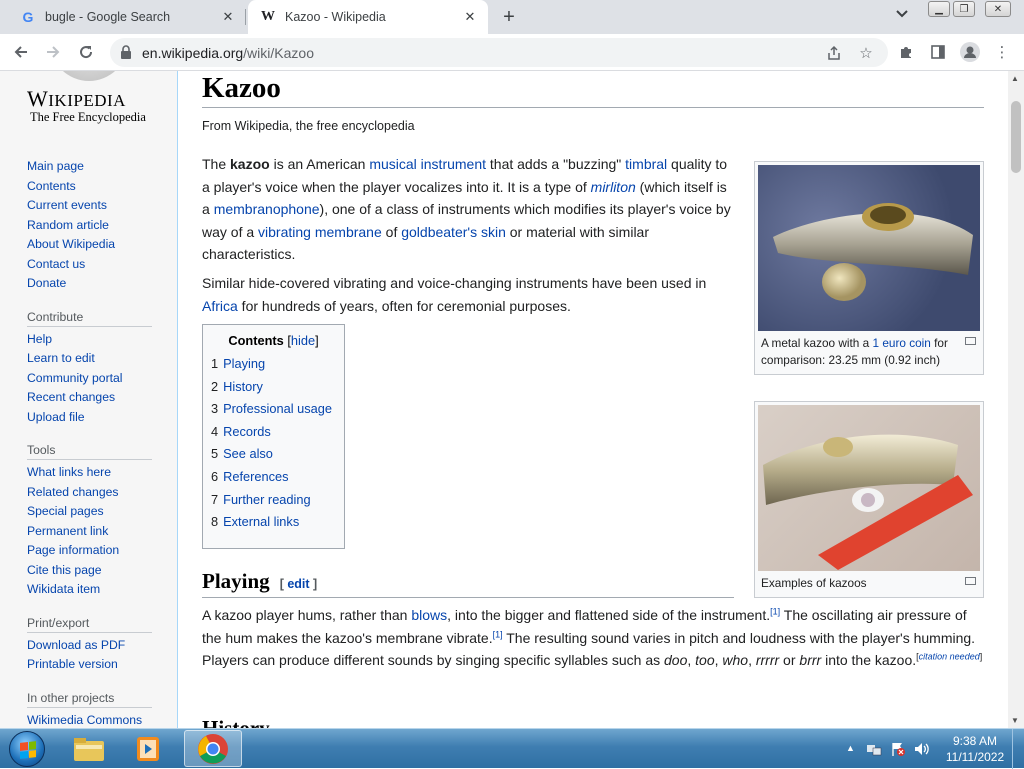 The image size is (1024, 769). What do you see at coordinates (248, 453) in the screenshot?
I see `toc-link-see-also: See also` at bounding box center [248, 453].